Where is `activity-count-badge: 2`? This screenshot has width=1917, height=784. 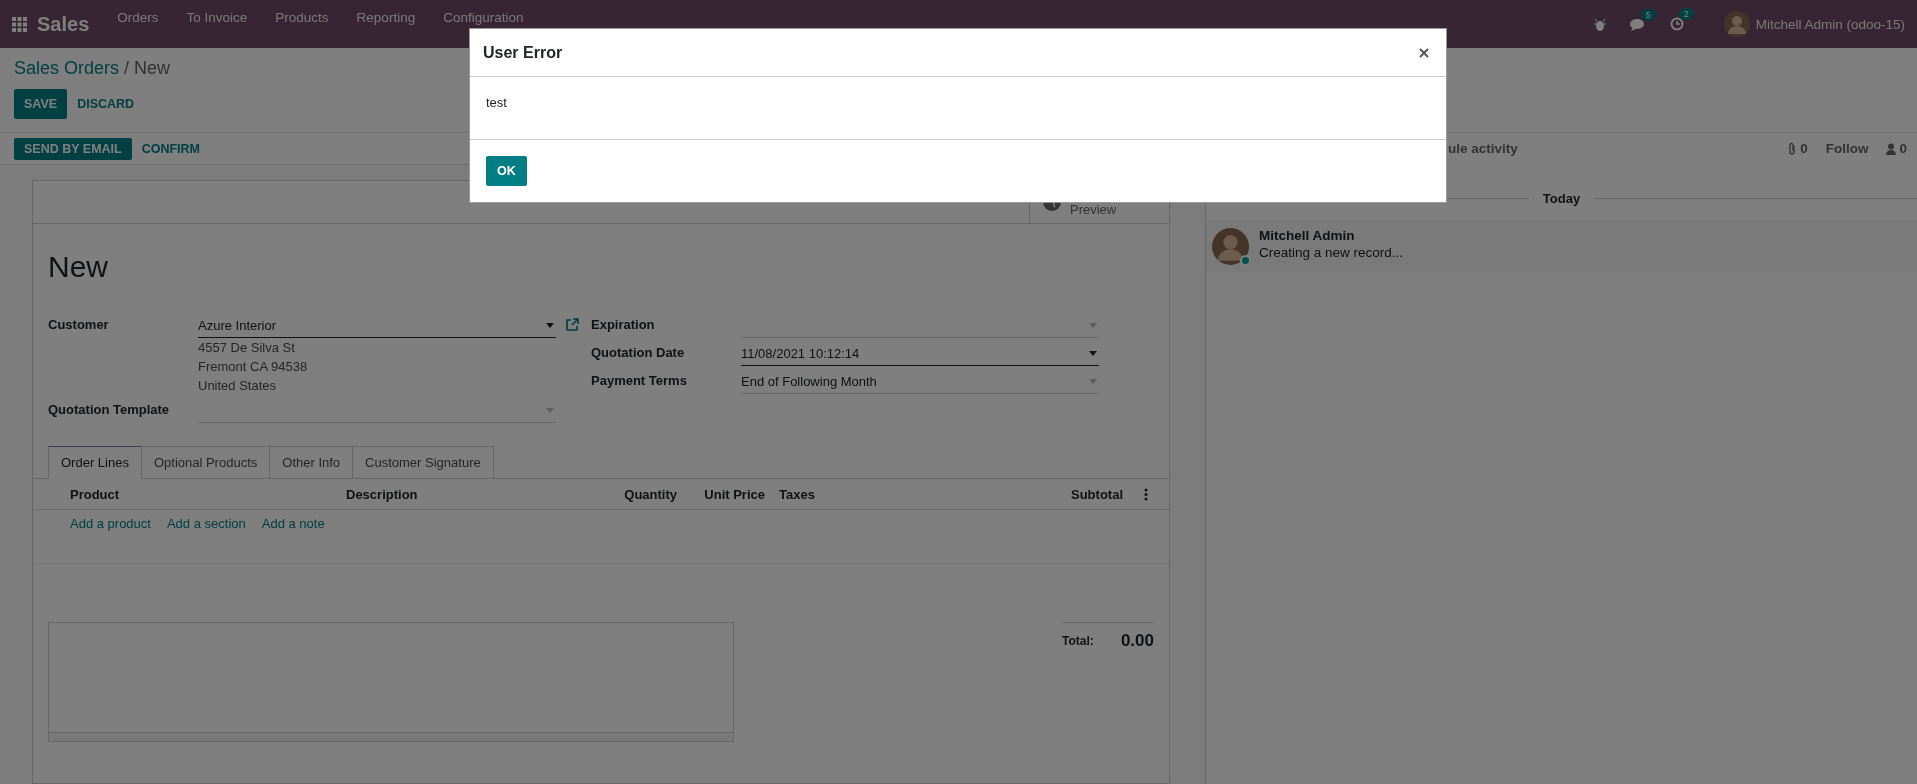 activity-count-badge: 2 is located at coordinates (1686, 14).